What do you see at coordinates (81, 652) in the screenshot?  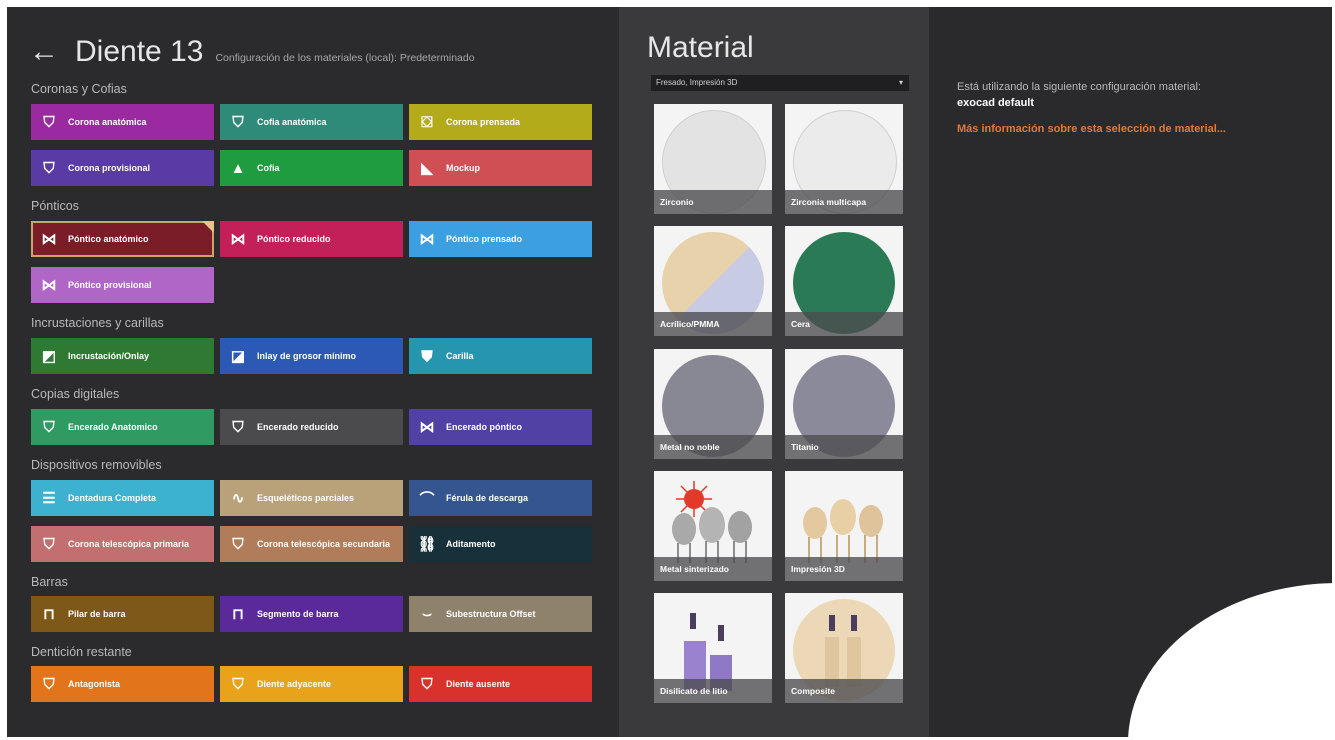 I see `section-denticion: Dentición restante` at bounding box center [81, 652].